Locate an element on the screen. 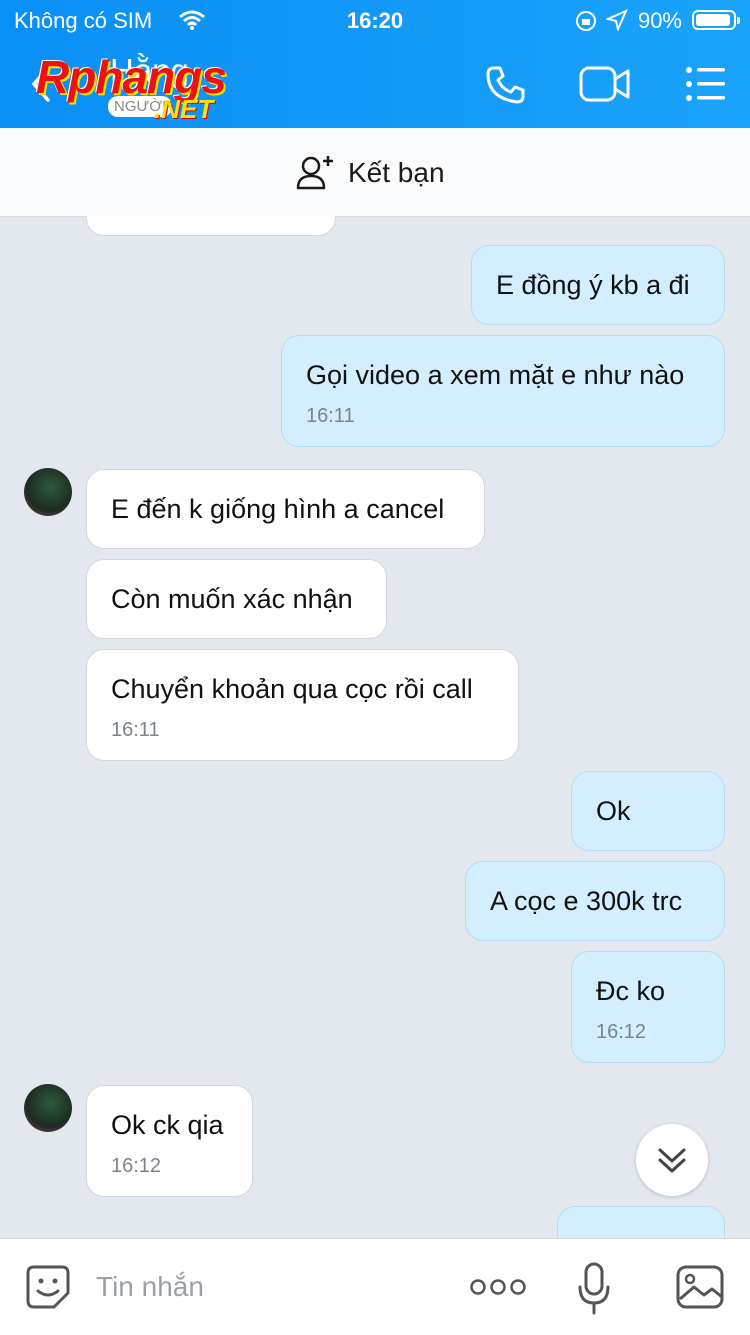  double-chevron-down-icon is located at coordinates (672, 1160).